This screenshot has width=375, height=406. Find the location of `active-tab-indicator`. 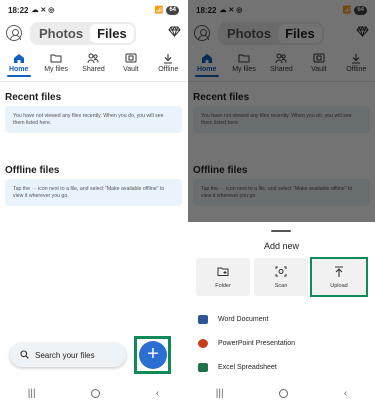

active-tab-indicator is located at coordinates (18, 76).